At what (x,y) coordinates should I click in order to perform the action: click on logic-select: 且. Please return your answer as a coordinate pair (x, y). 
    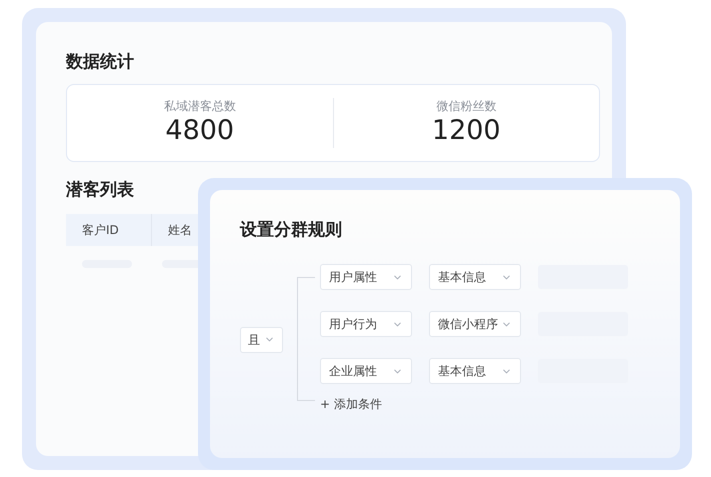
    Looking at the image, I should click on (261, 339).